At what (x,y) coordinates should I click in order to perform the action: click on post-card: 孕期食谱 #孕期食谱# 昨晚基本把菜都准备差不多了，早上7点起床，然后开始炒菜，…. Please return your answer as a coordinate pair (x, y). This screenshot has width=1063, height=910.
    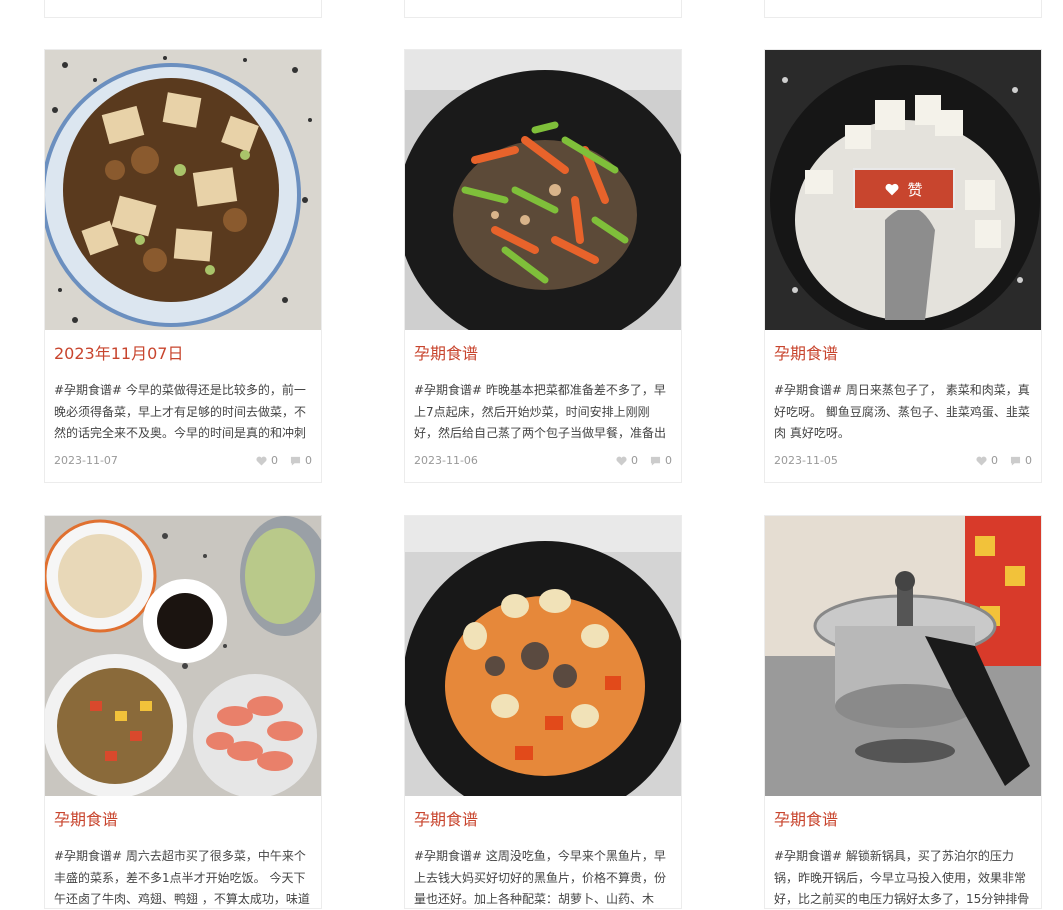
    Looking at the image, I should click on (543, 266).